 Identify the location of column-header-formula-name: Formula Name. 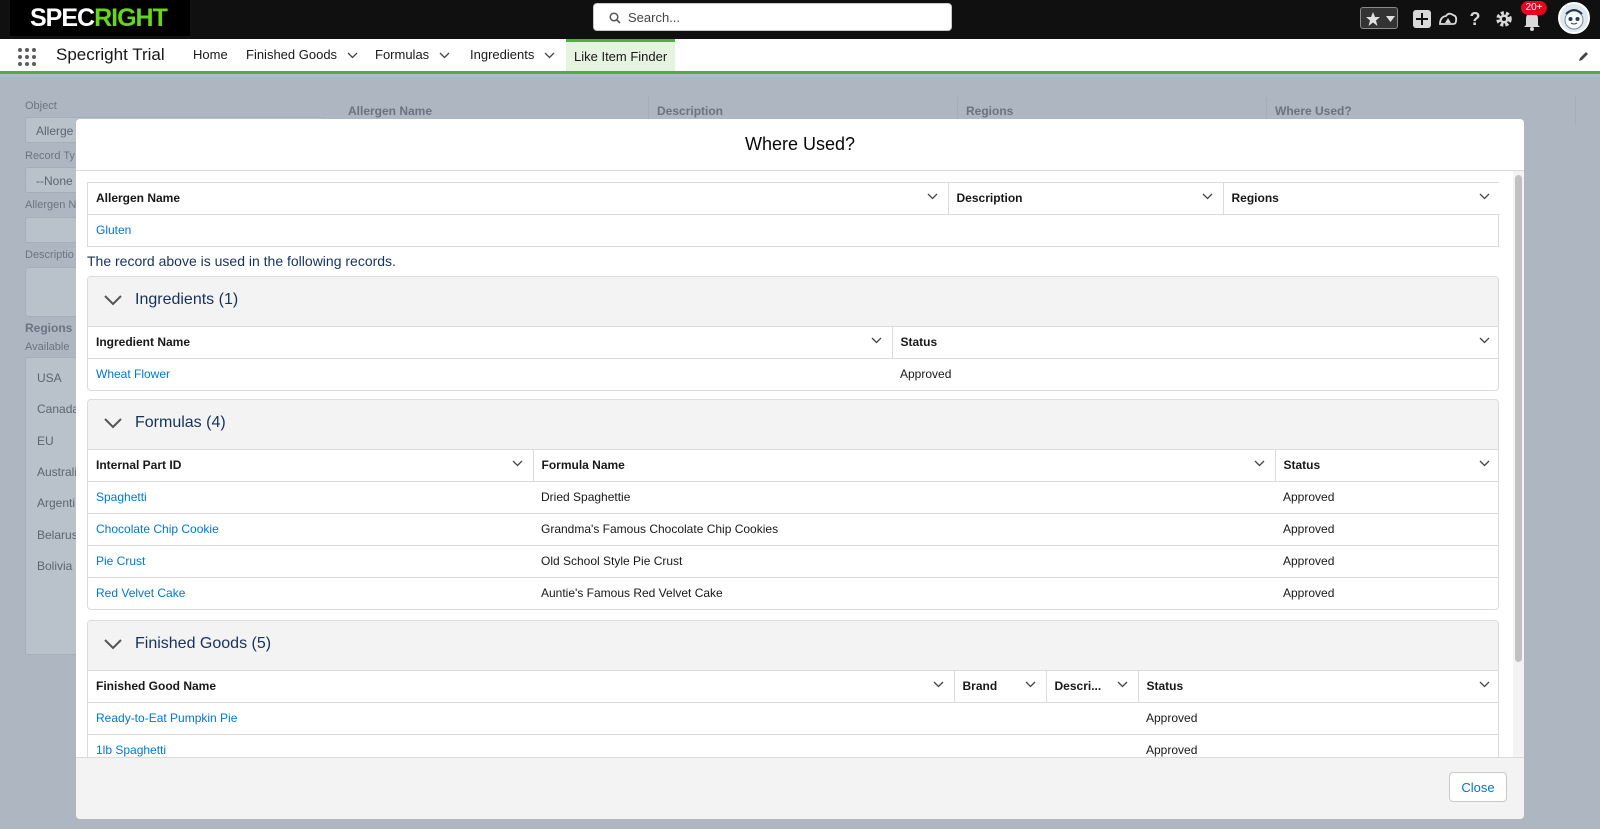
(904, 466).